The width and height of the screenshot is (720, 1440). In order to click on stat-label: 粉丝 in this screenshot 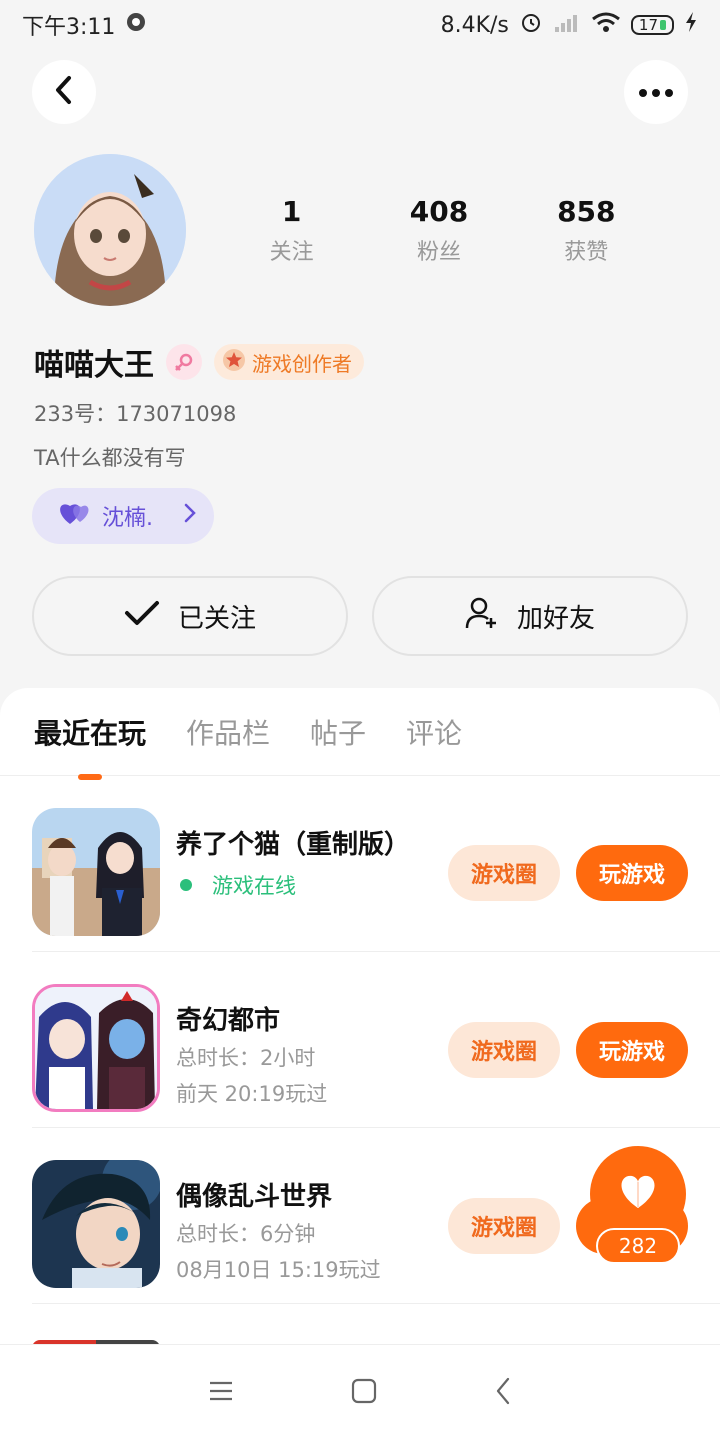, I will do `click(438, 252)`.